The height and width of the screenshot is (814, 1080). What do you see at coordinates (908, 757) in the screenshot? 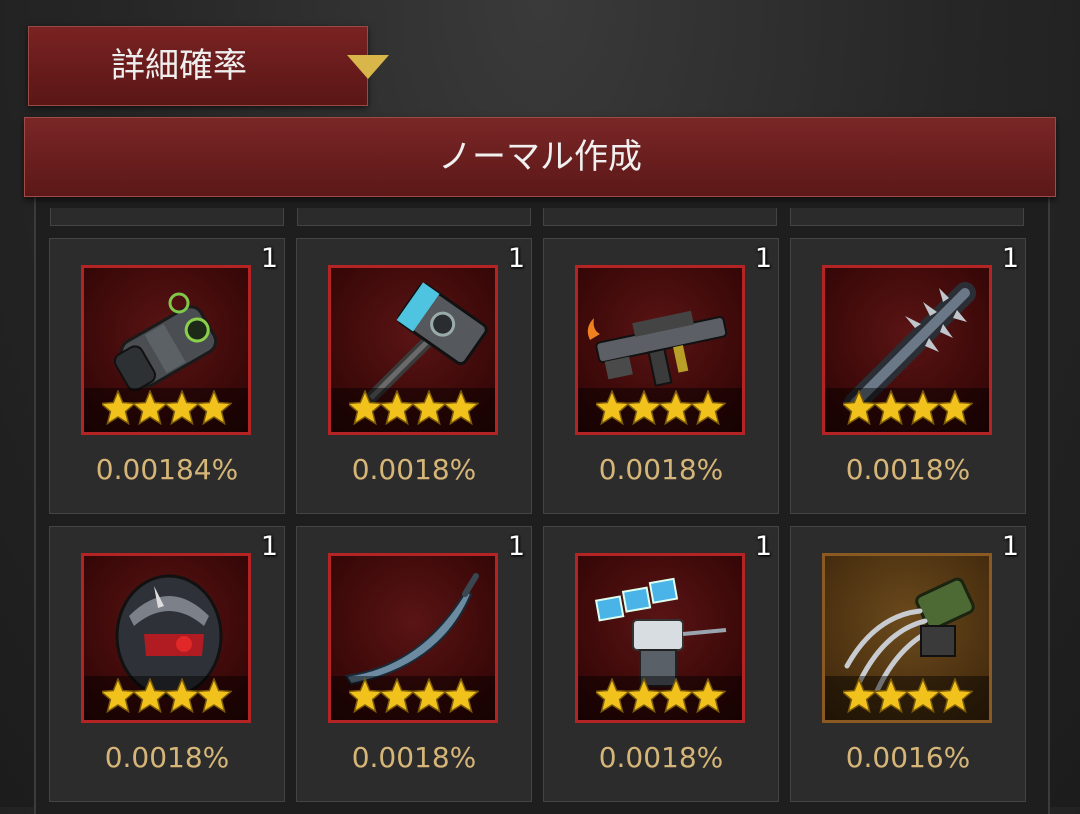
I see `drop-rate: 0.0016%` at bounding box center [908, 757].